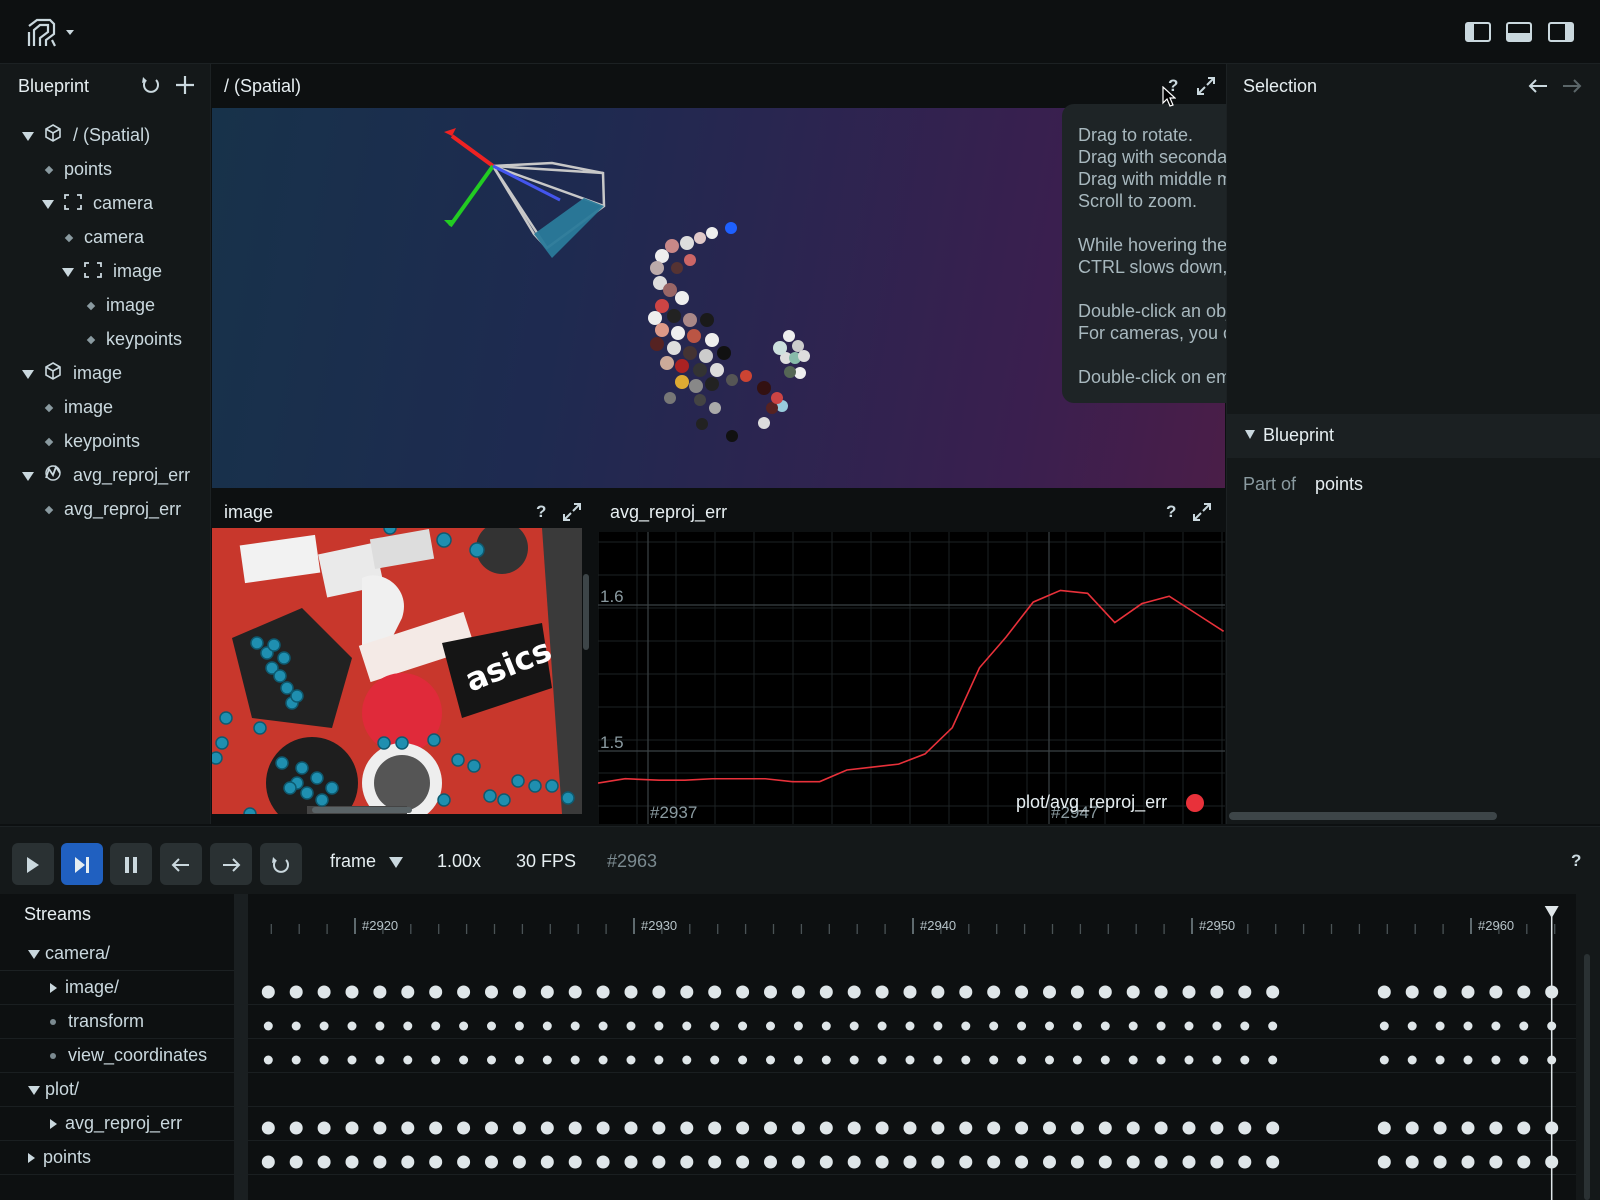  I want to click on fps-field: 30 FPS, so click(546, 861).